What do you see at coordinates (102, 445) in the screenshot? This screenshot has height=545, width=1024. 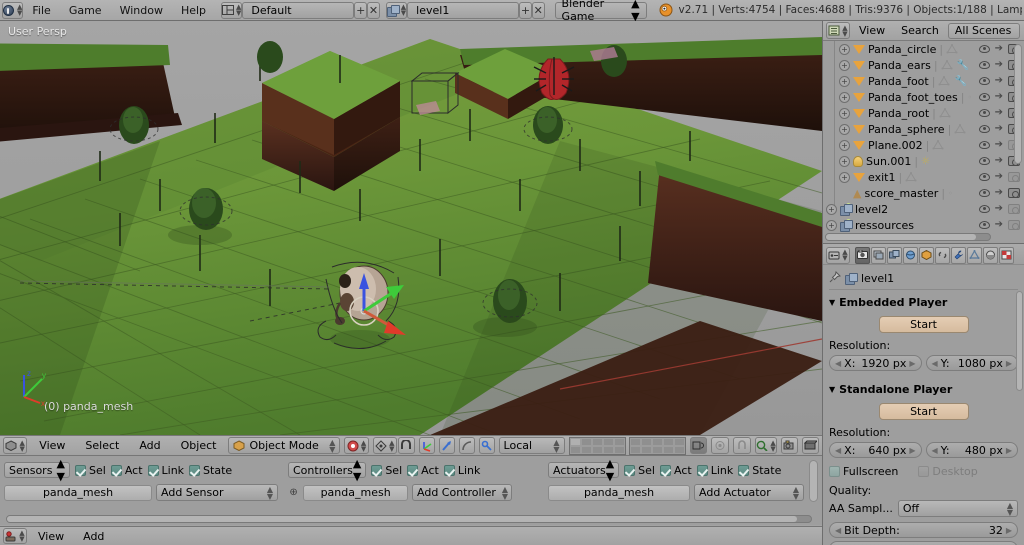 I see `viewport-menu-select: Select` at bounding box center [102, 445].